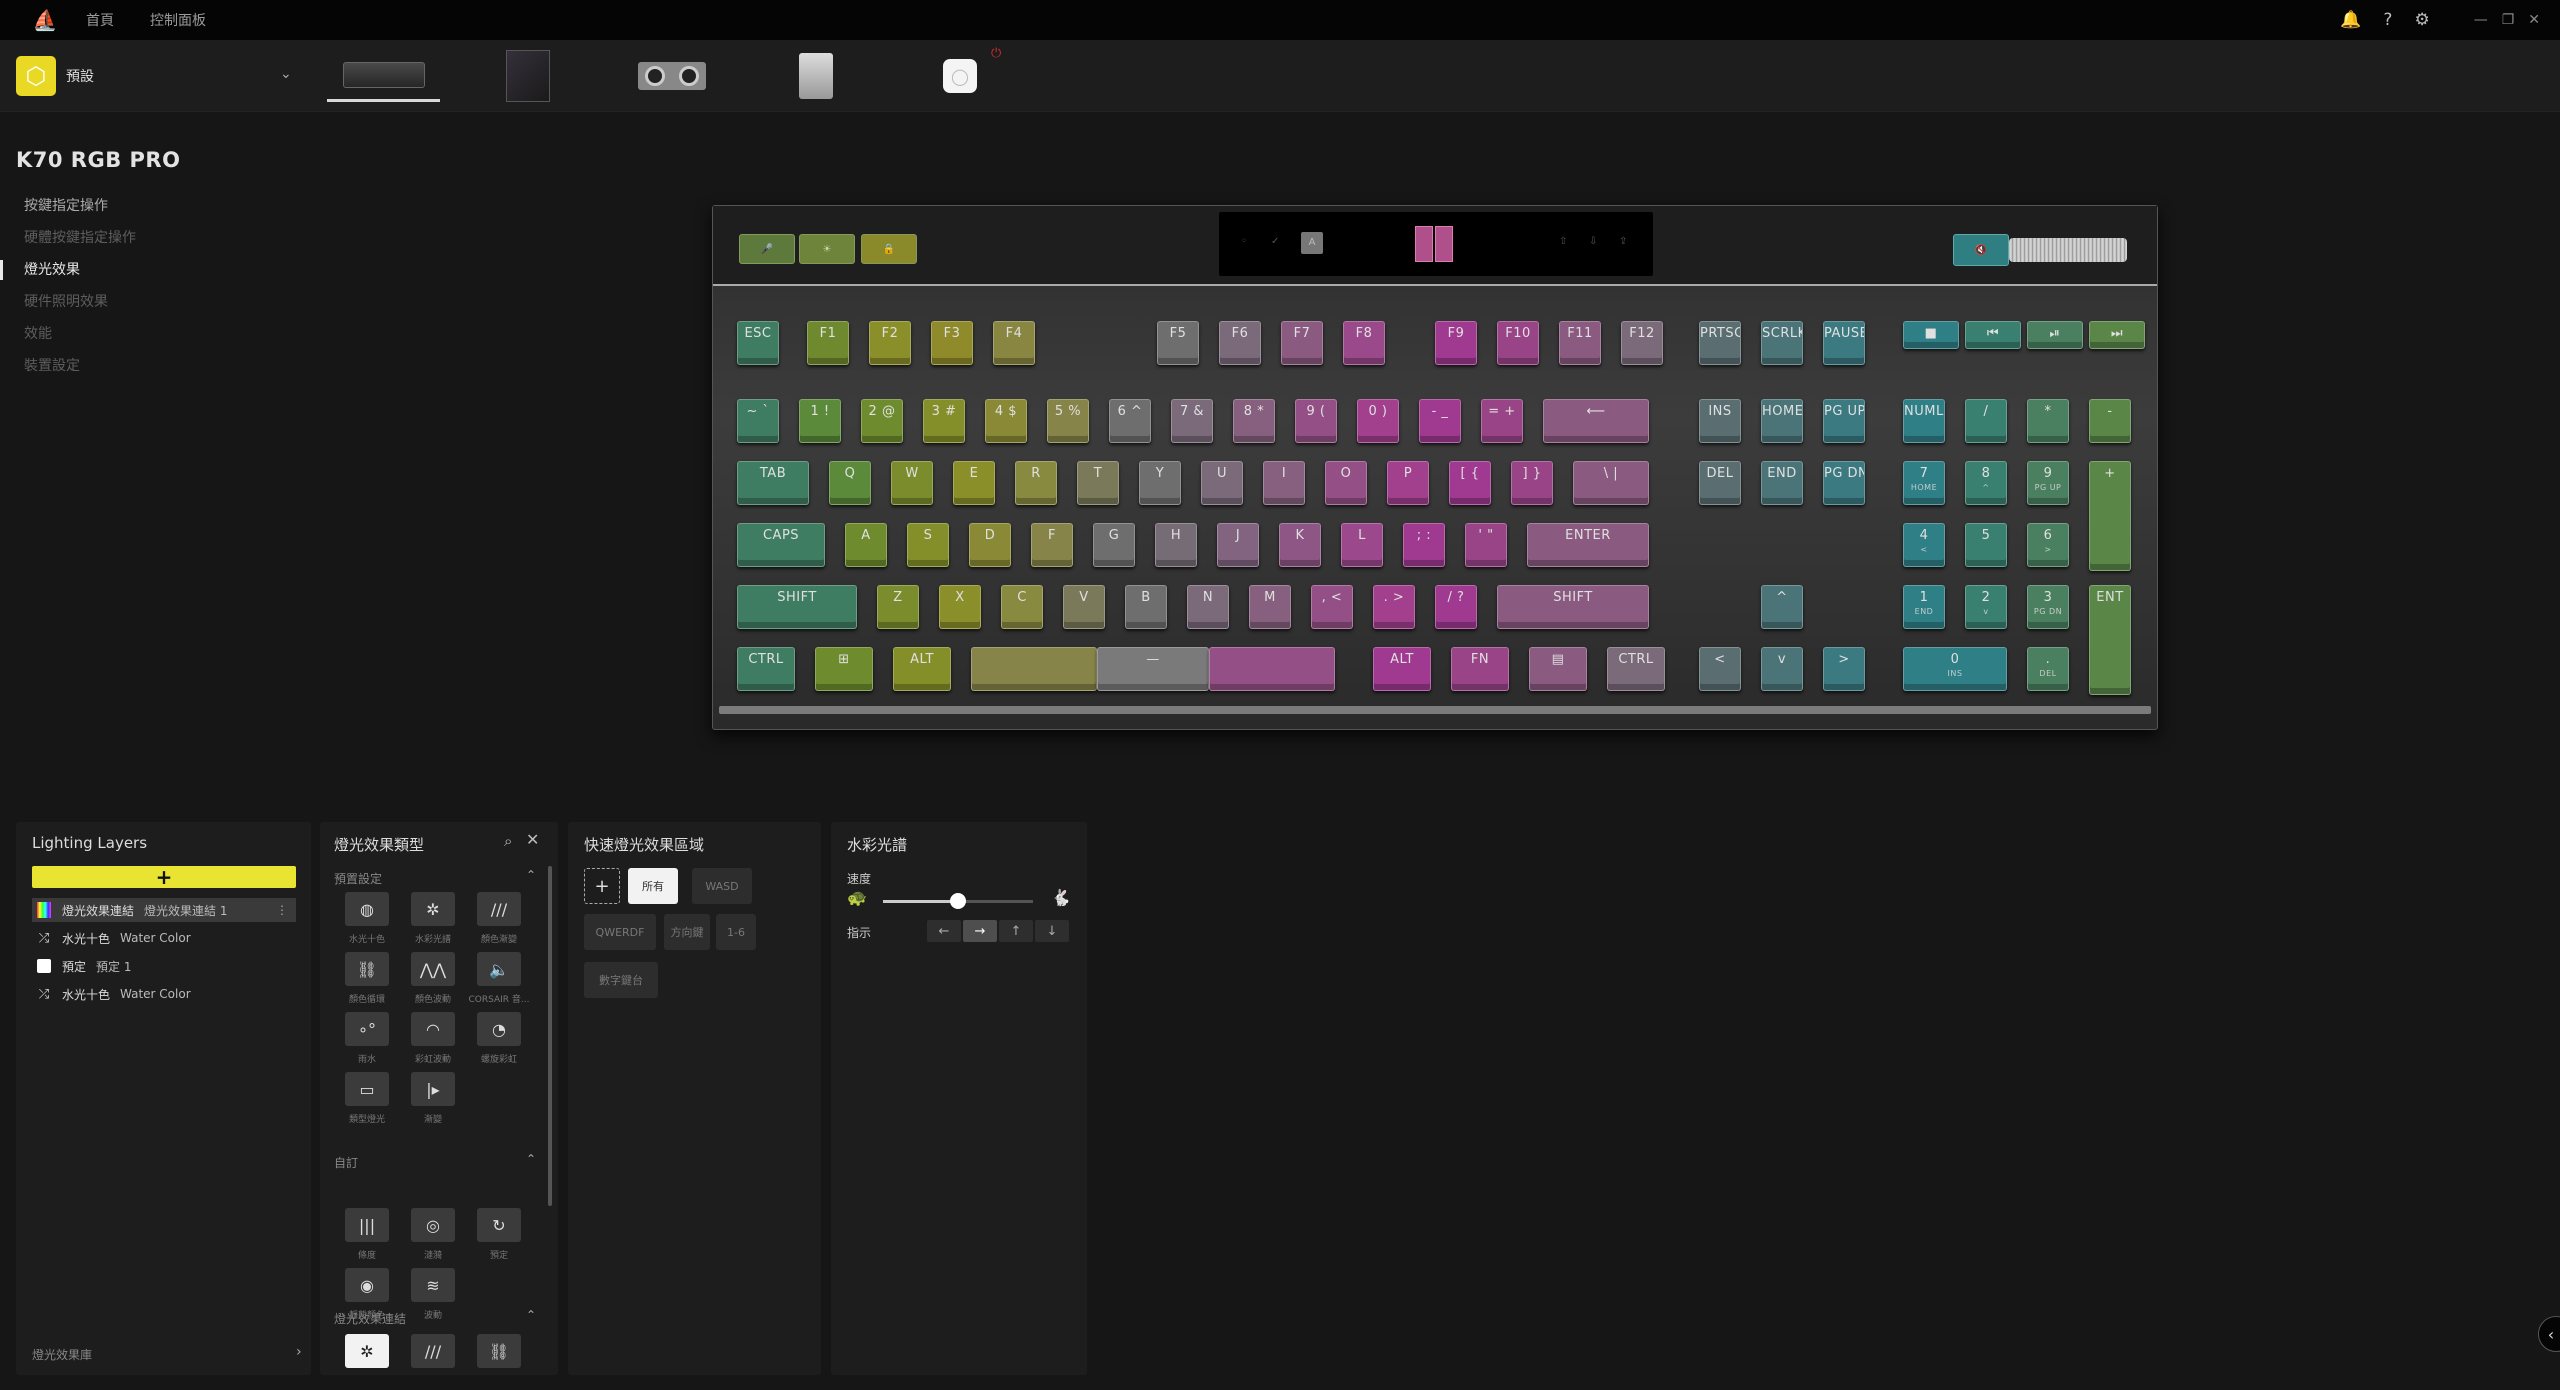  I want to click on key: F2, so click(890, 343).